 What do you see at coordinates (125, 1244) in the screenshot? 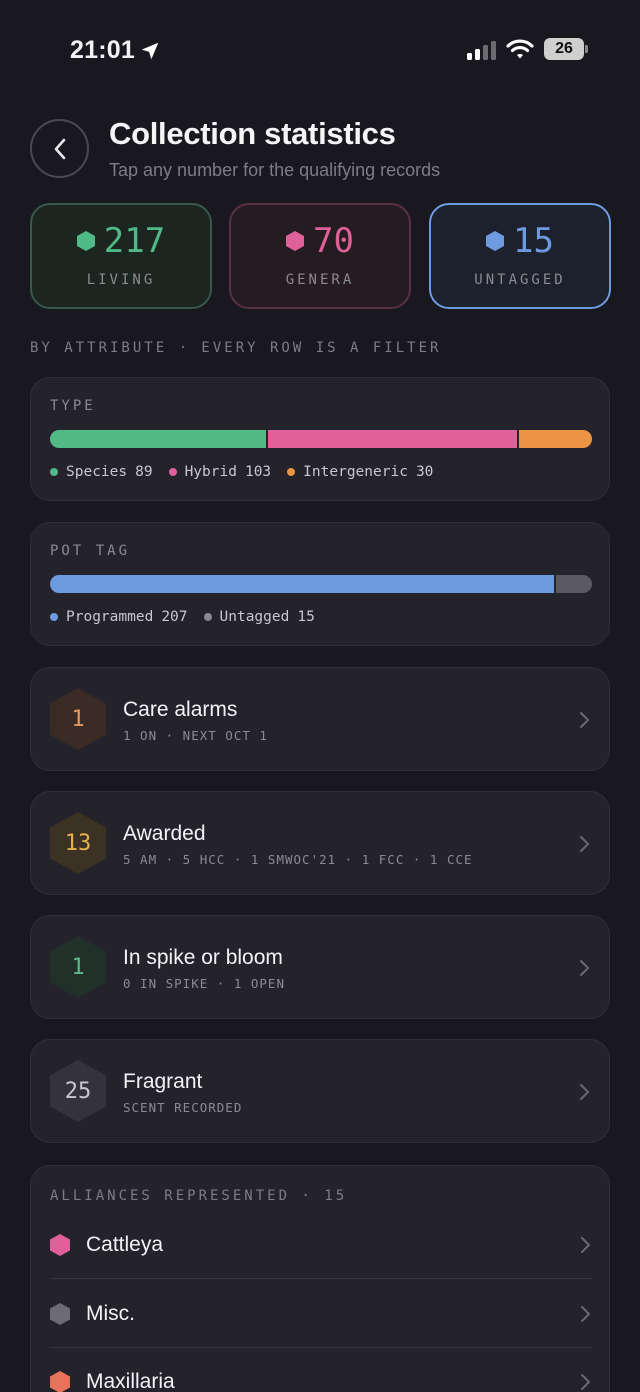
I see `alliance-name: Cattleya` at bounding box center [125, 1244].